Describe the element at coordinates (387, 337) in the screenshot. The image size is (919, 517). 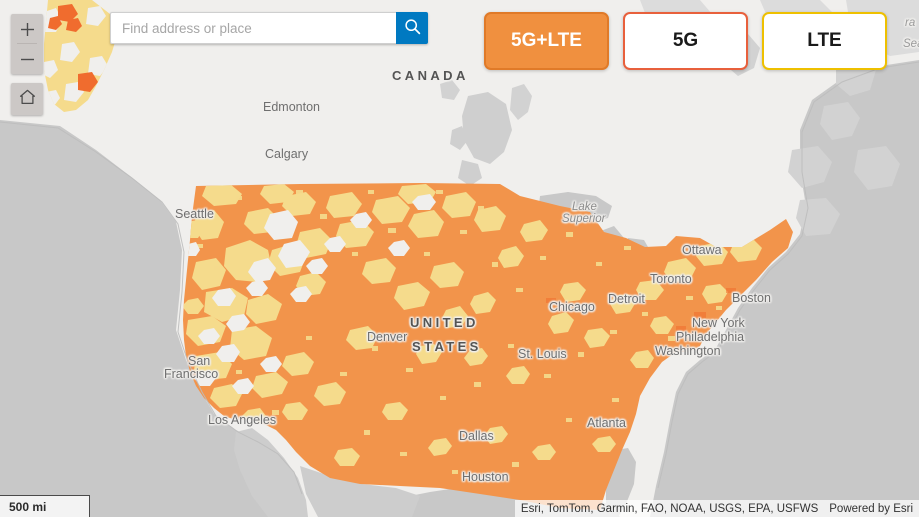
I see `map-label-denver: Denver` at that location.